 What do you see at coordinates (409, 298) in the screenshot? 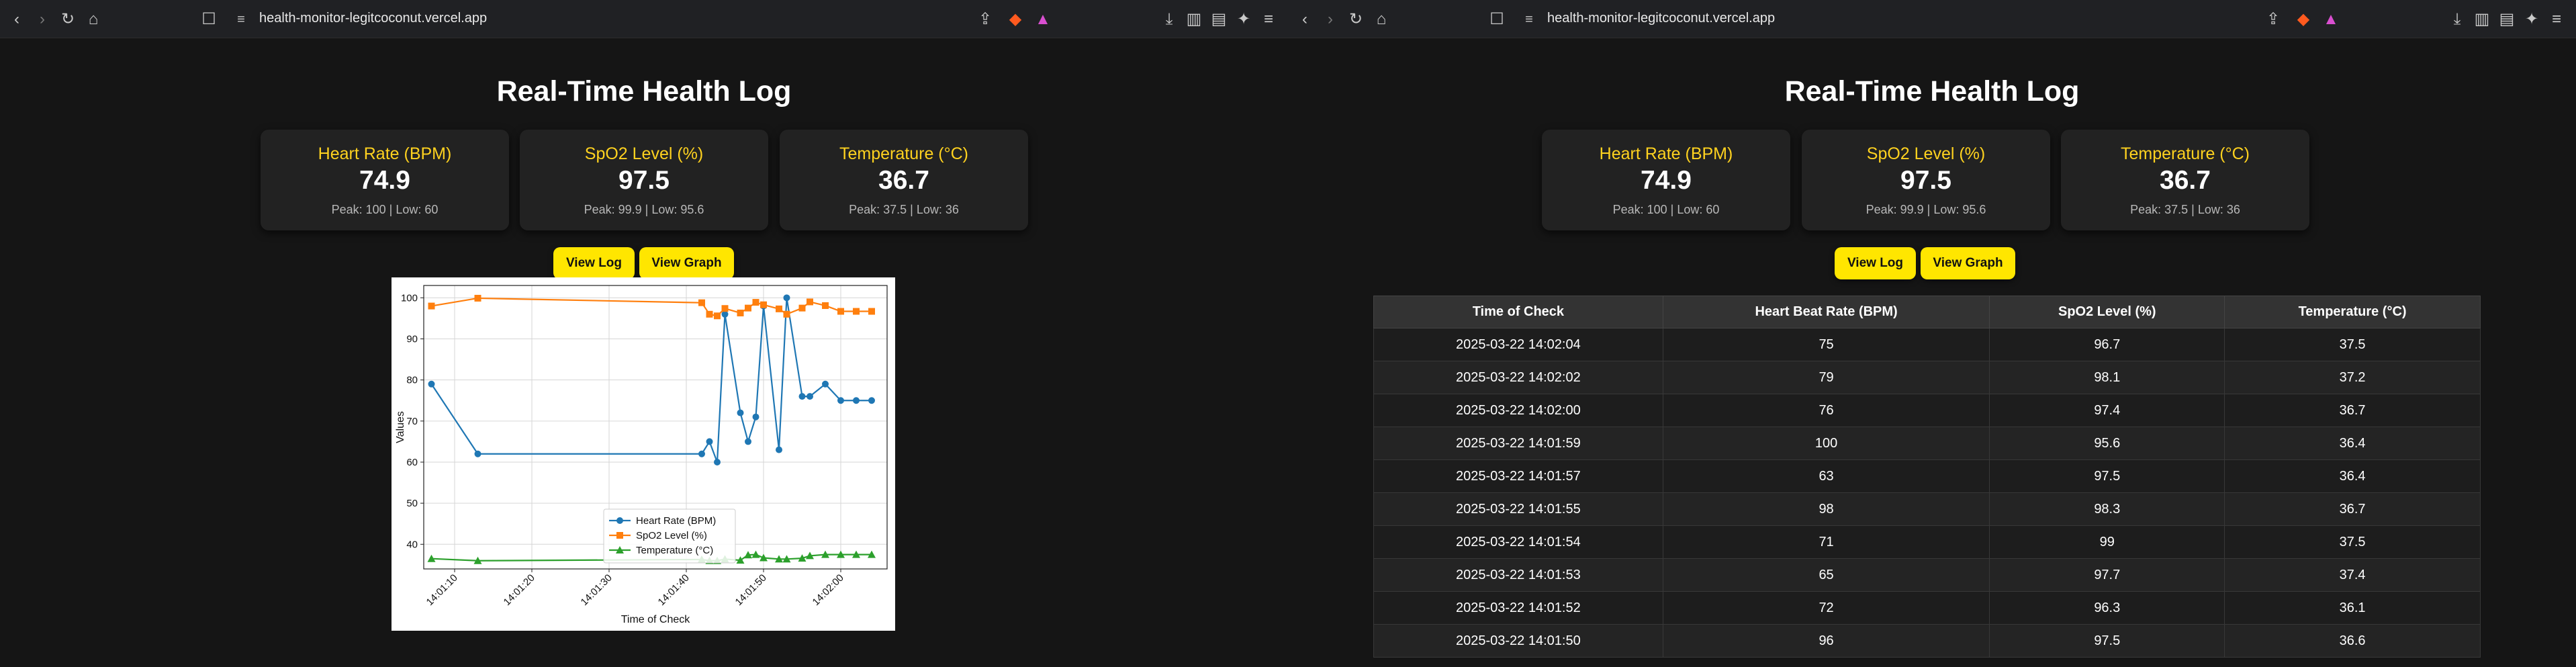
I see `y-tick-label: 100` at bounding box center [409, 298].